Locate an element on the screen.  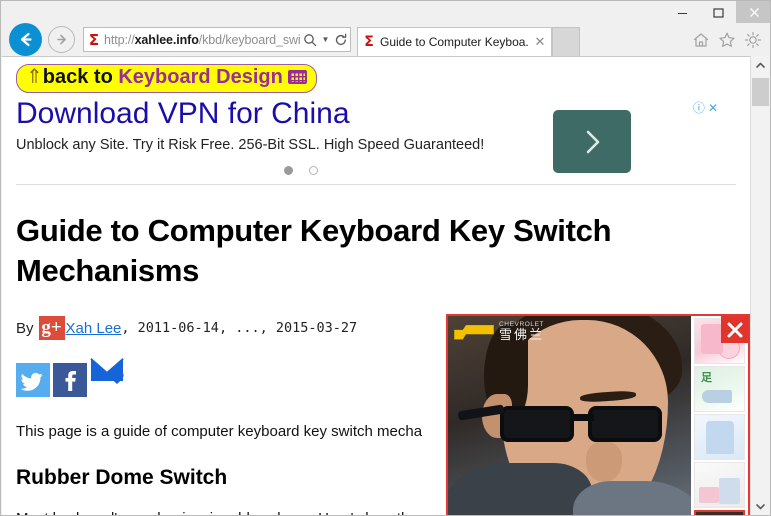
sunglasses-bridge is located at coordinates (584, 417).